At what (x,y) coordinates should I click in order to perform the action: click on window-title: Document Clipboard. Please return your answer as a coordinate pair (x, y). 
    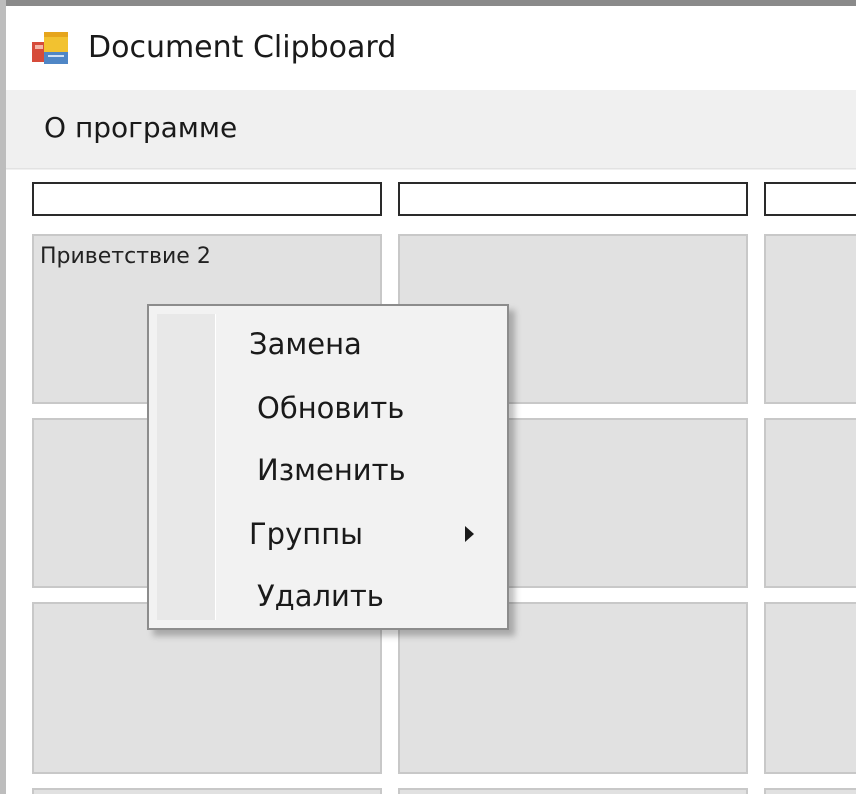
    Looking at the image, I should click on (242, 47).